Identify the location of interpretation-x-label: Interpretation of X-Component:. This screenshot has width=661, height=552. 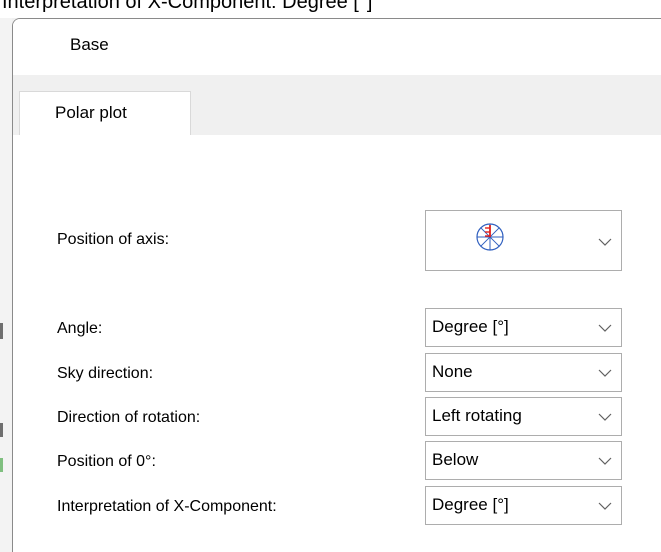
(167, 506).